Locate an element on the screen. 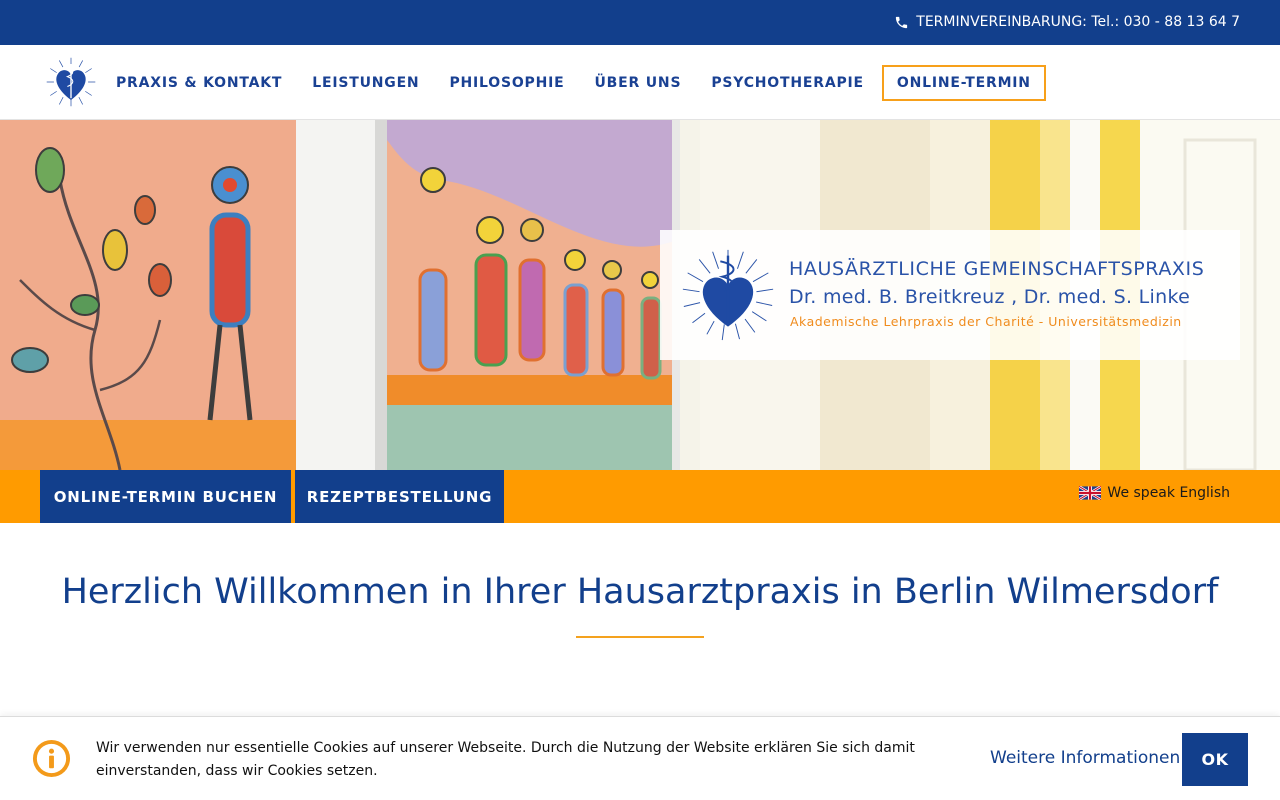  info-icon is located at coordinates (51, 758).